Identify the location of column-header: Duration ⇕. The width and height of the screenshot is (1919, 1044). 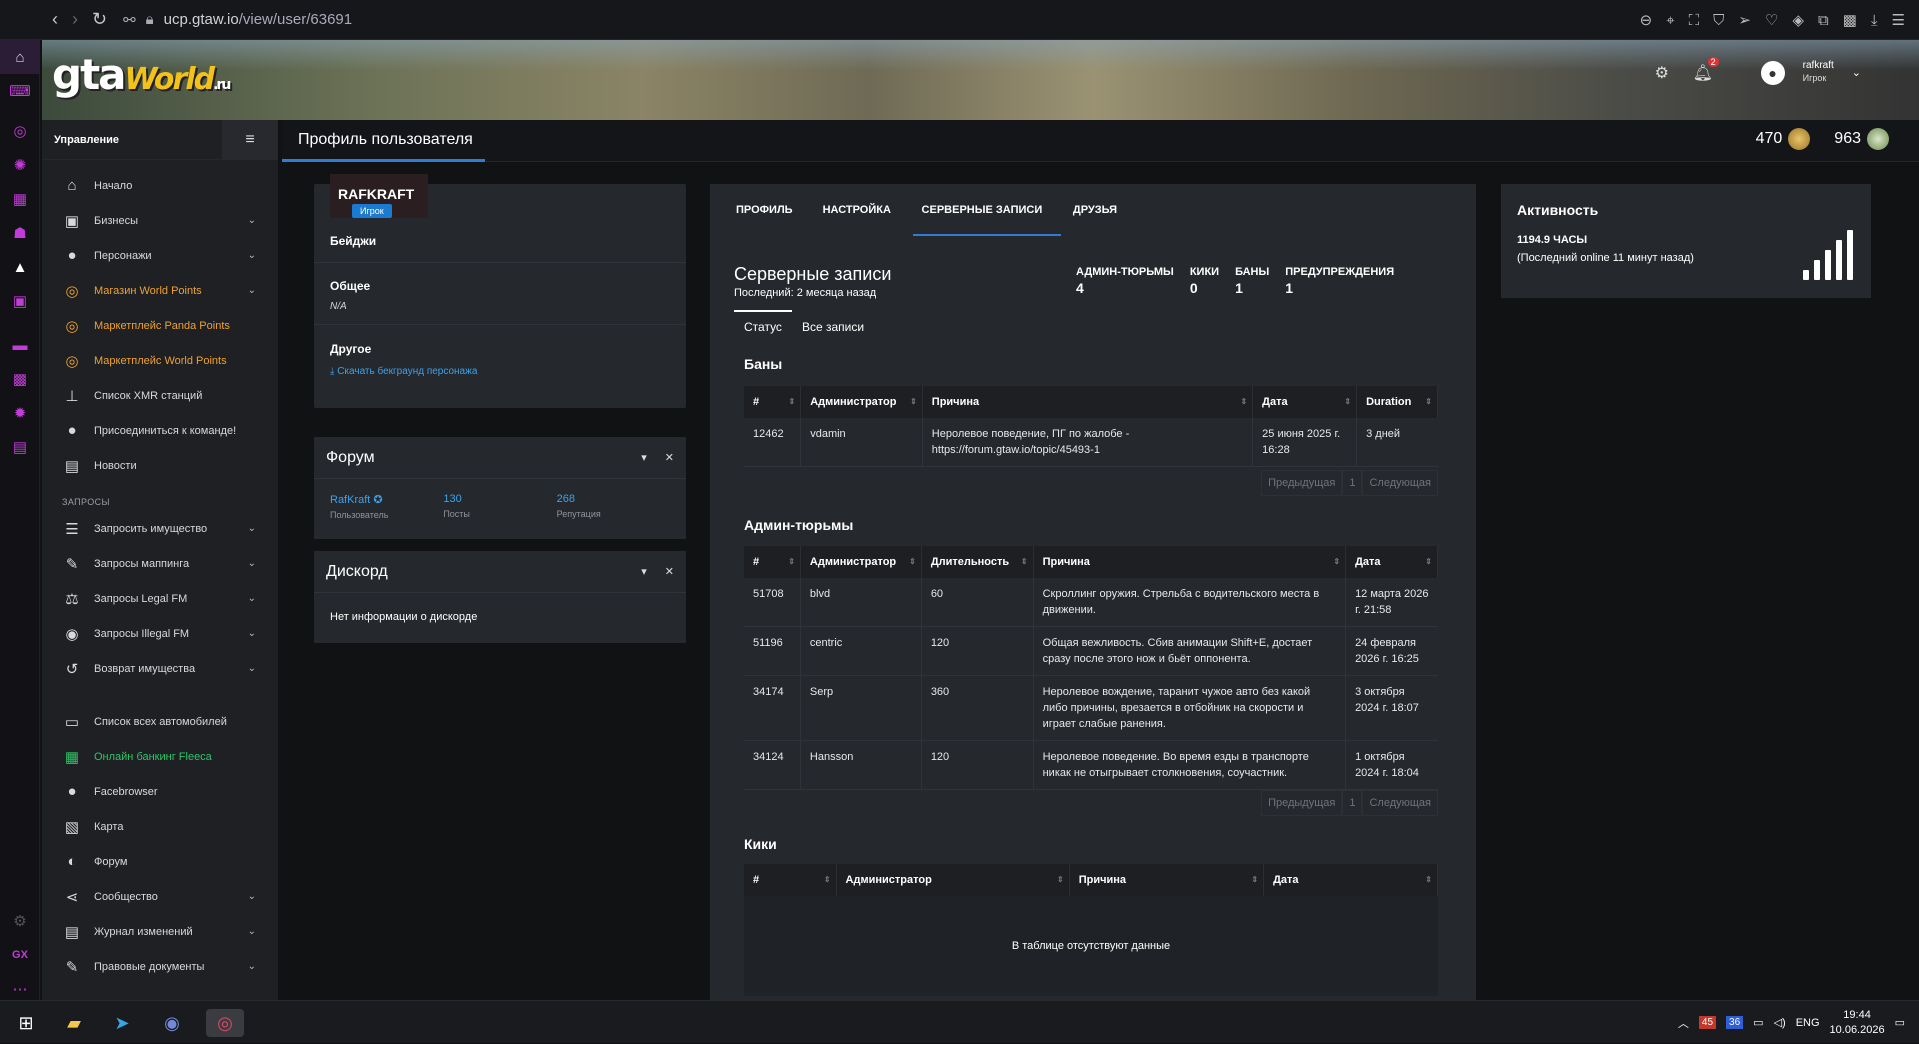
(1397, 402).